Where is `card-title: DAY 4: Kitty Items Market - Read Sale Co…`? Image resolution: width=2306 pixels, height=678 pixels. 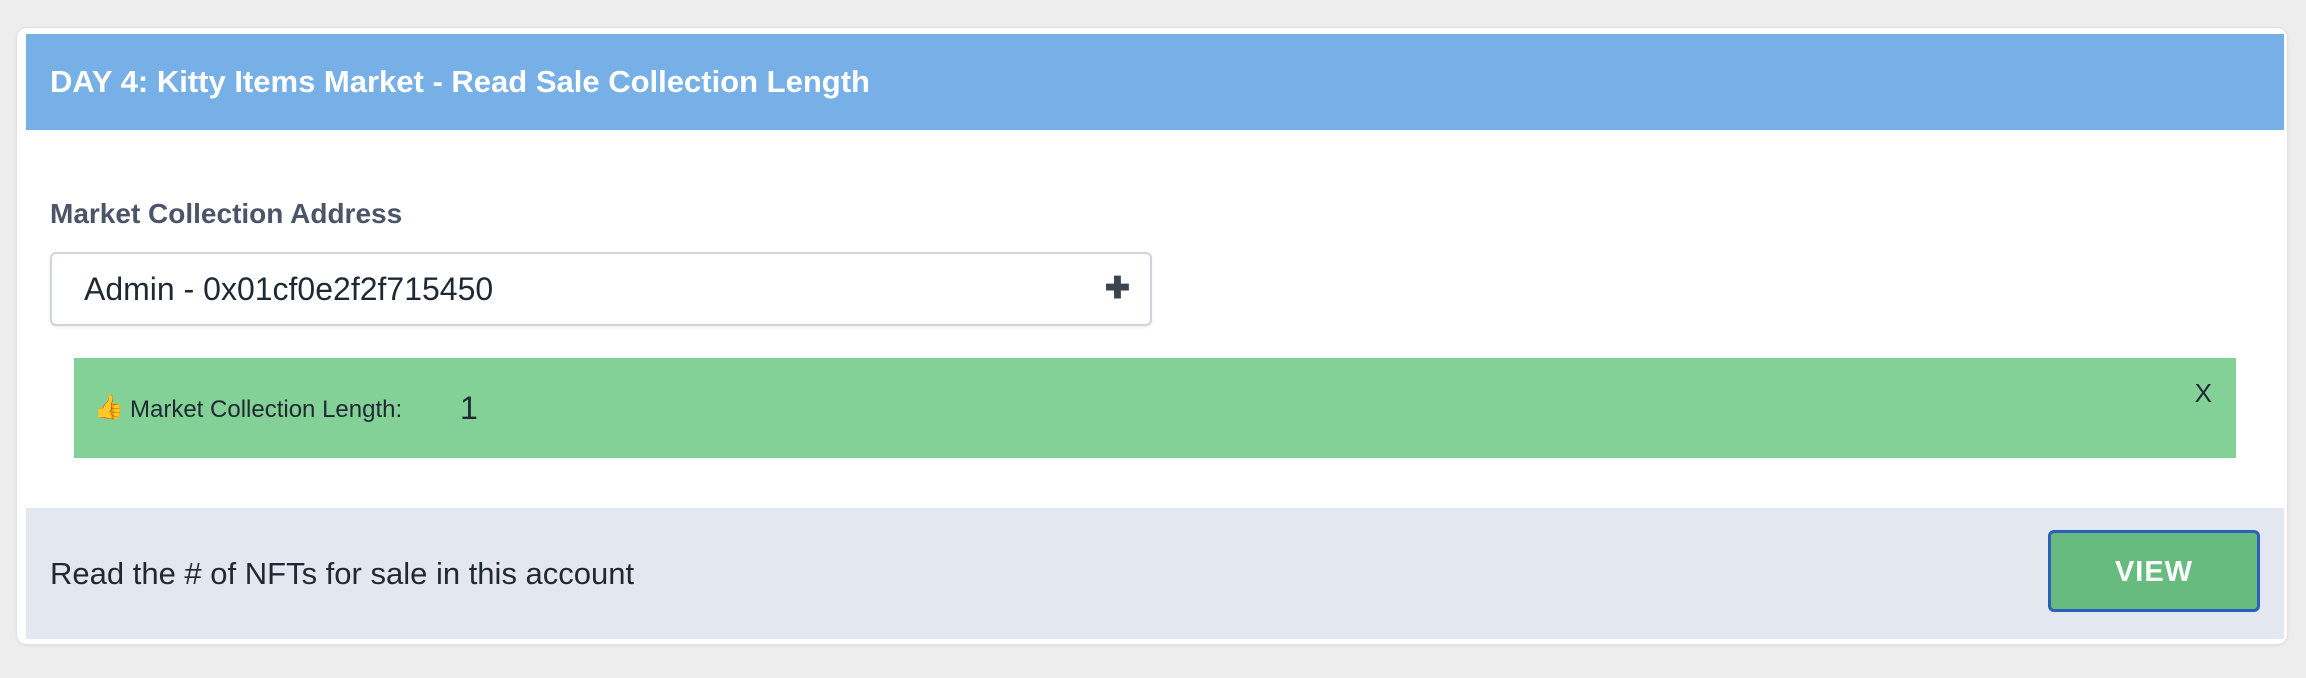
card-title: DAY 4: Kitty Items Market - Read Sale Co… is located at coordinates (460, 81).